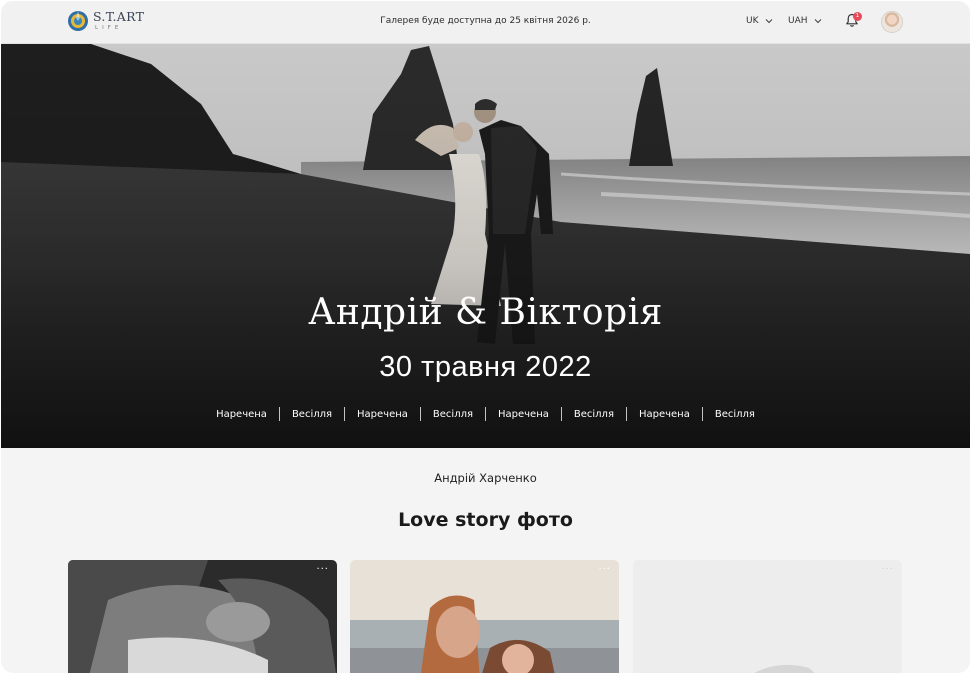  What do you see at coordinates (857, 16) in the screenshot?
I see `notification-badge: 1` at bounding box center [857, 16].